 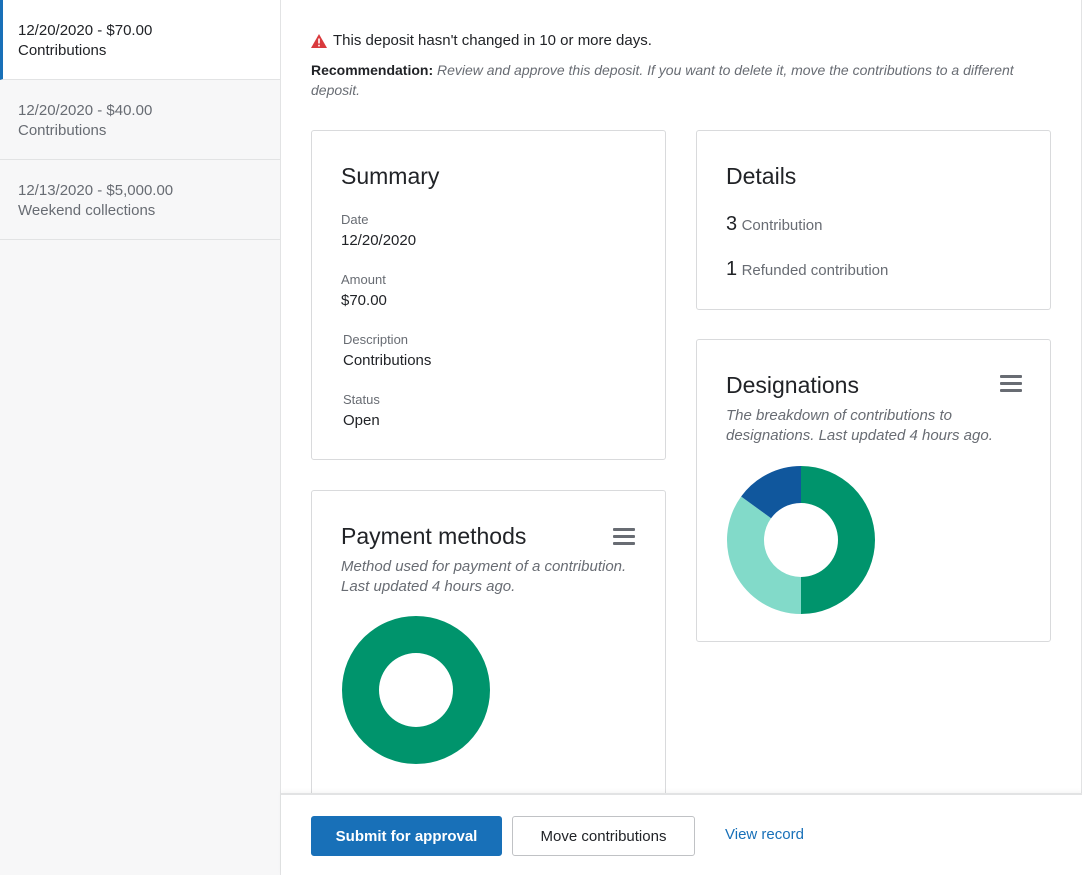 I want to click on date-value: 12/20/2020, so click(x=379, y=240).